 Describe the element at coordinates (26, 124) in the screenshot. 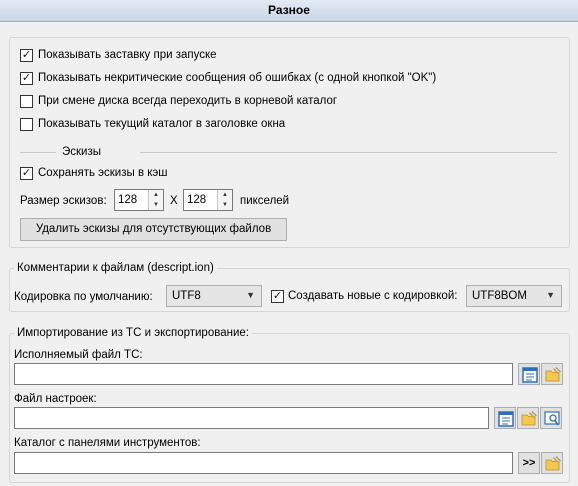

I see `show-dir-title-checkbox` at that location.